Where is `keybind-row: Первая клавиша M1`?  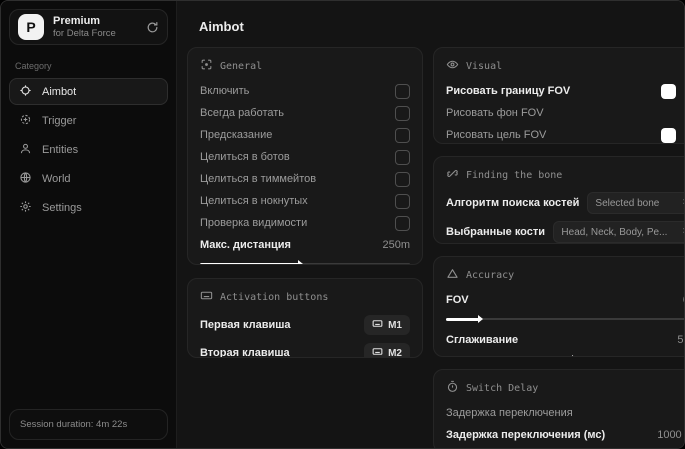 keybind-row: Первая клавиша M1 is located at coordinates (305, 325).